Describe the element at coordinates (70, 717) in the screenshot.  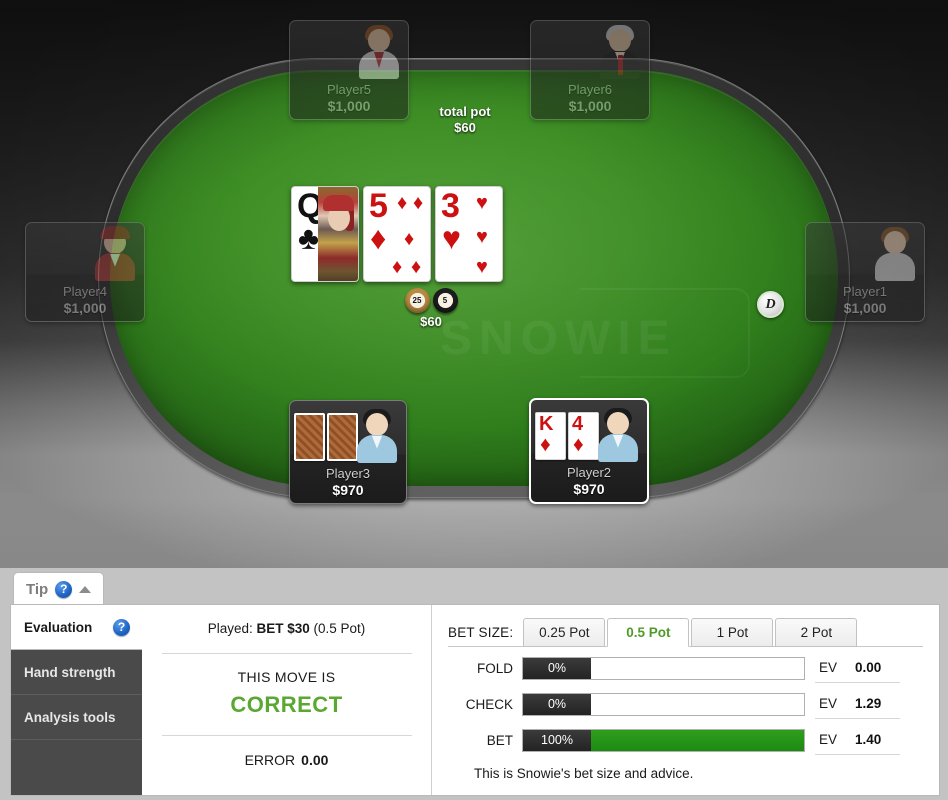
I see `tab-analysis-tools-label: Analysis tools` at that location.